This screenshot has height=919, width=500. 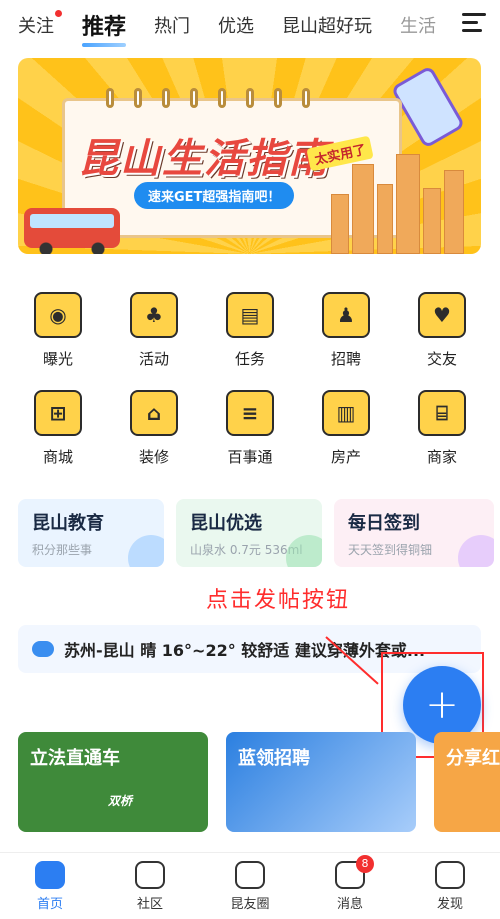 What do you see at coordinates (150, 890) in the screenshot?
I see `nav-community: 社区` at bounding box center [150, 890].